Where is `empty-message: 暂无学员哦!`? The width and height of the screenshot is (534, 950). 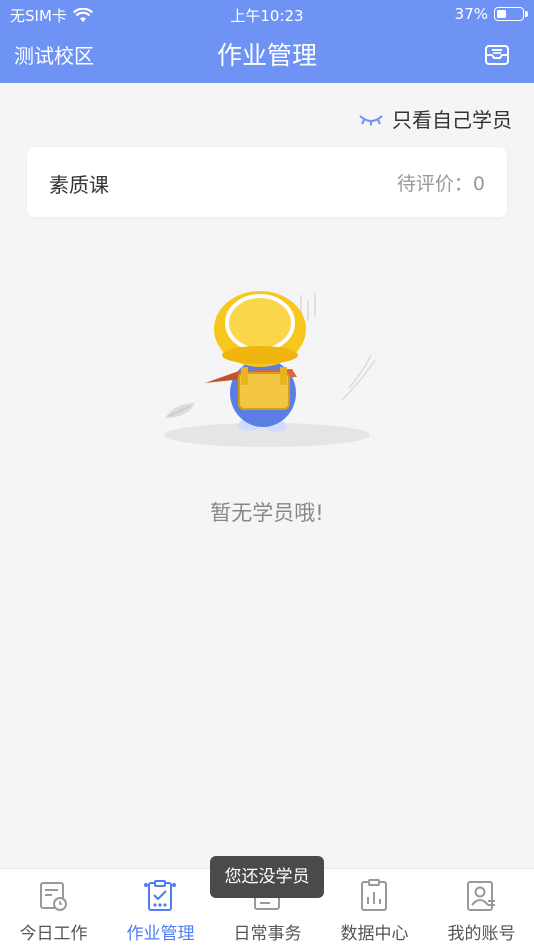
empty-message: 暂无学员哦! is located at coordinates (267, 513).